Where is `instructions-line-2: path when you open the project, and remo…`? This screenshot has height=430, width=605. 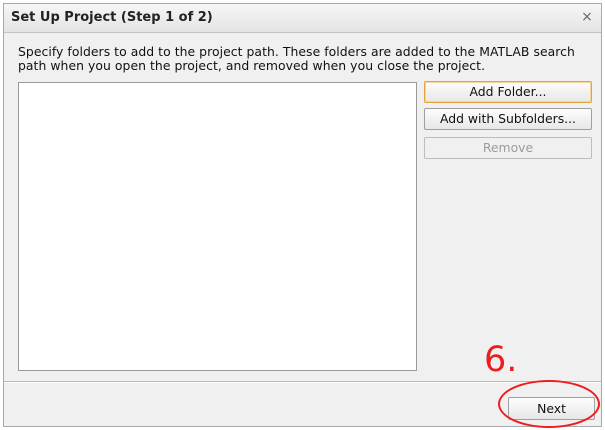 instructions-line-2: path when you open the project, and remo… is located at coordinates (252, 65).